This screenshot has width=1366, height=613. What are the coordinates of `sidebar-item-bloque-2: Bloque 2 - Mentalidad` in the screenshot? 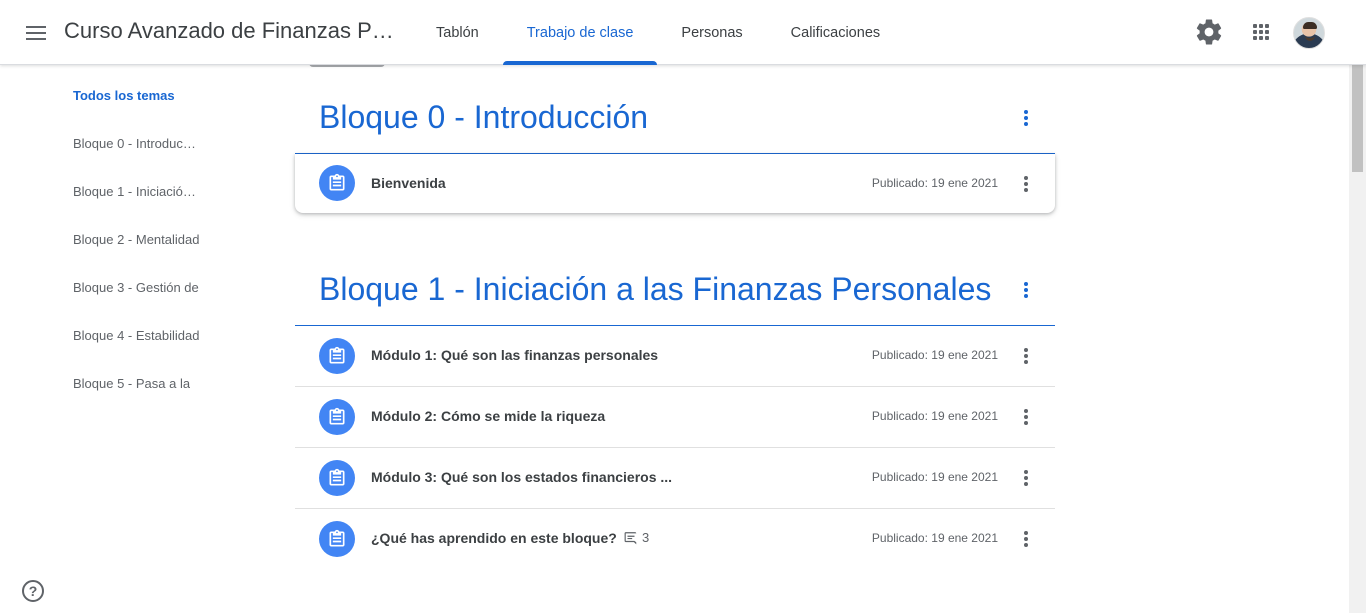 It's located at (136, 239).